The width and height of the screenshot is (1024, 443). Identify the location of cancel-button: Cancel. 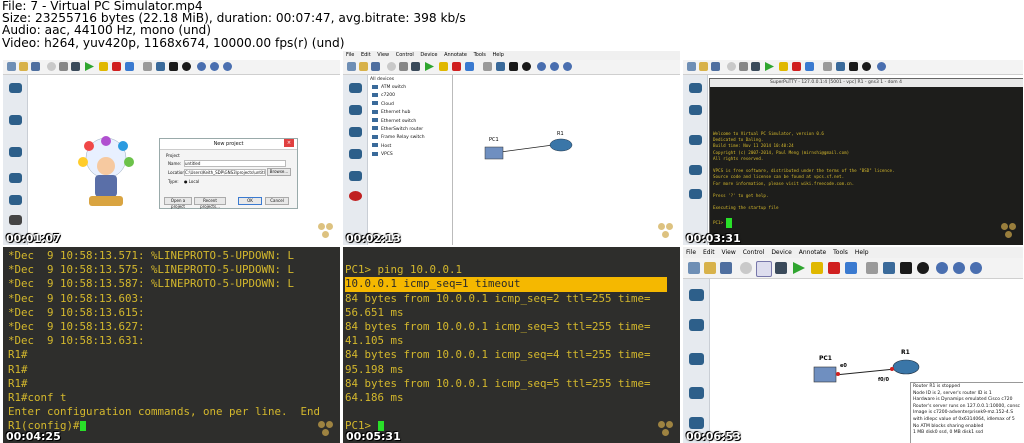
(277, 201).